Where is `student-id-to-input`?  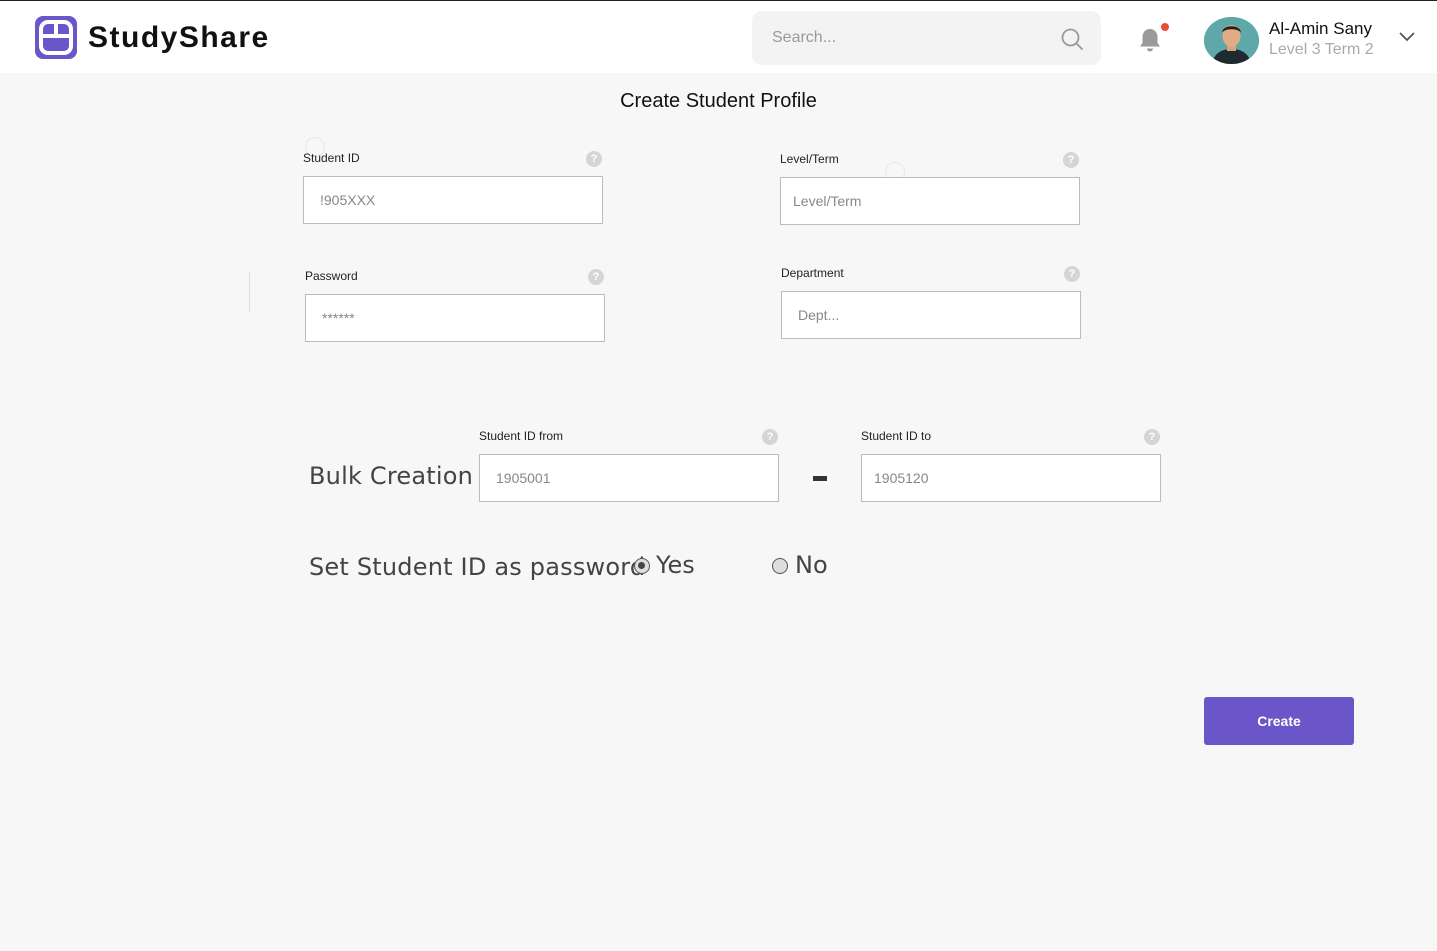 student-id-to-input is located at coordinates (1011, 478).